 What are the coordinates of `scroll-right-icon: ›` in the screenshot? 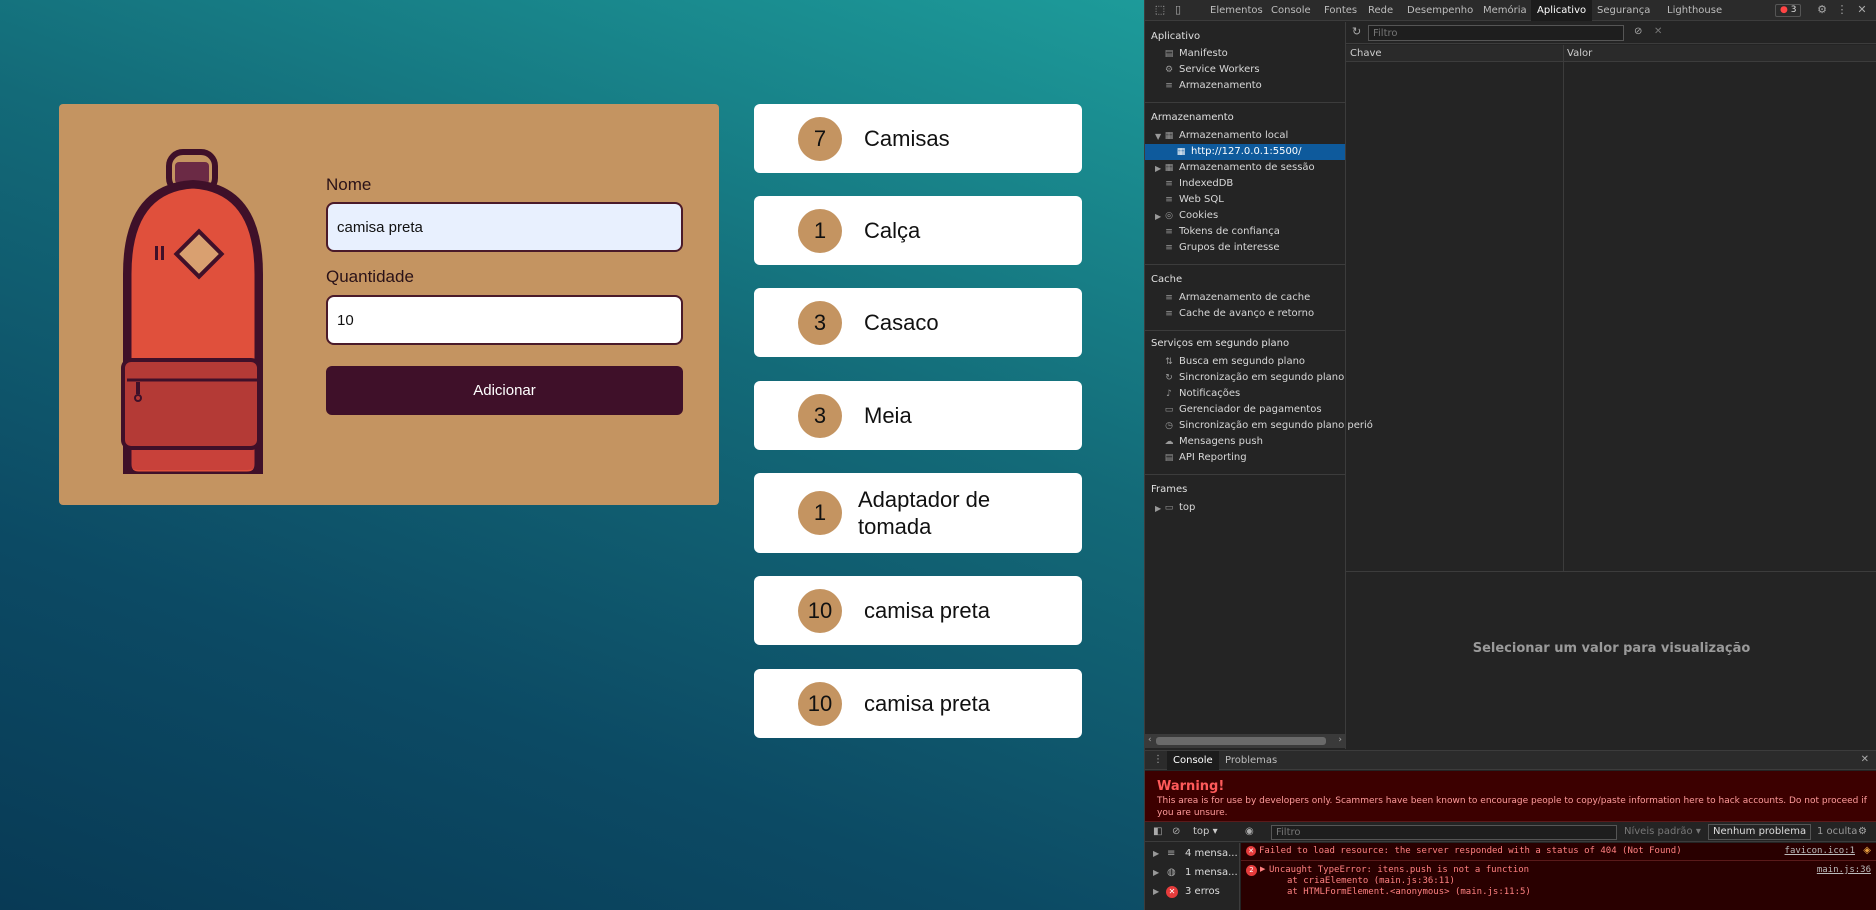 It's located at (1340, 740).